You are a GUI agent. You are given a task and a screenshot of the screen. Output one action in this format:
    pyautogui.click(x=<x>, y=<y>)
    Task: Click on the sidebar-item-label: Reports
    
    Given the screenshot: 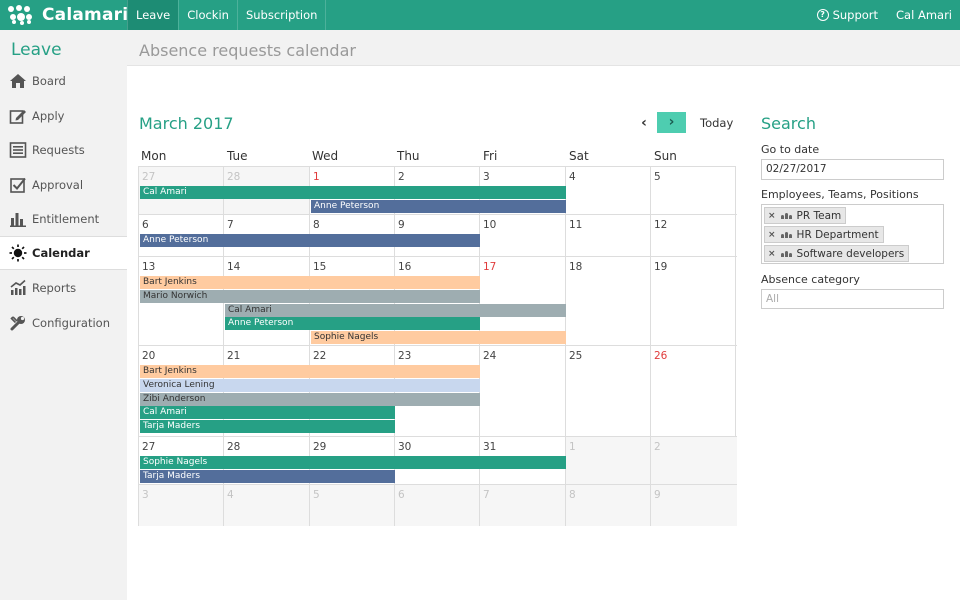 What is the action you would take?
    pyautogui.click(x=54, y=288)
    